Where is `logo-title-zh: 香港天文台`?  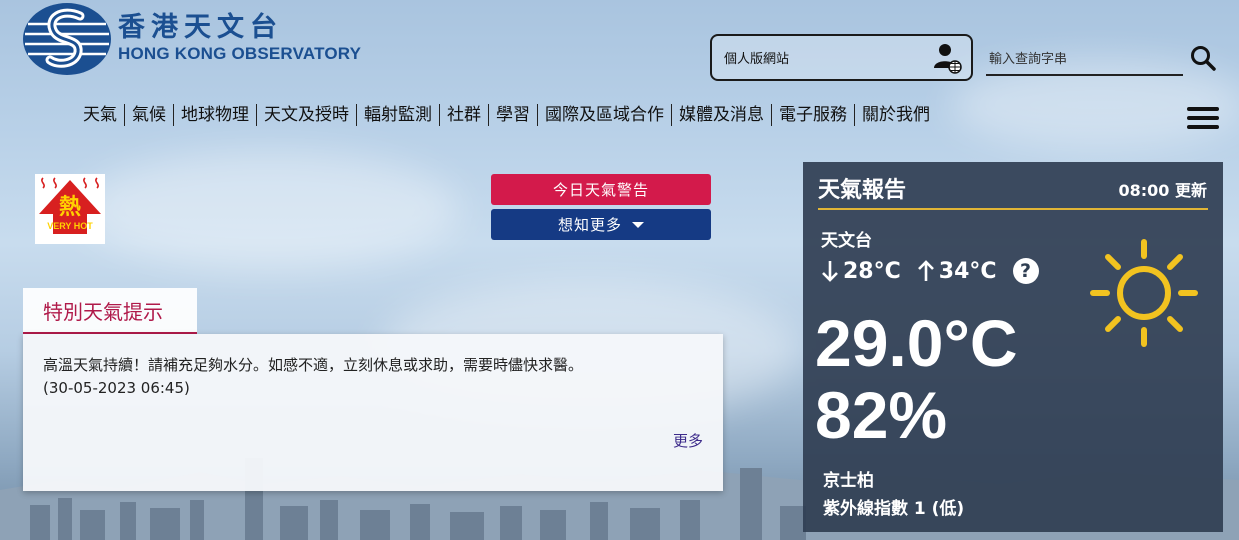 logo-title-zh: 香港天文台 is located at coordinates (200, 27).